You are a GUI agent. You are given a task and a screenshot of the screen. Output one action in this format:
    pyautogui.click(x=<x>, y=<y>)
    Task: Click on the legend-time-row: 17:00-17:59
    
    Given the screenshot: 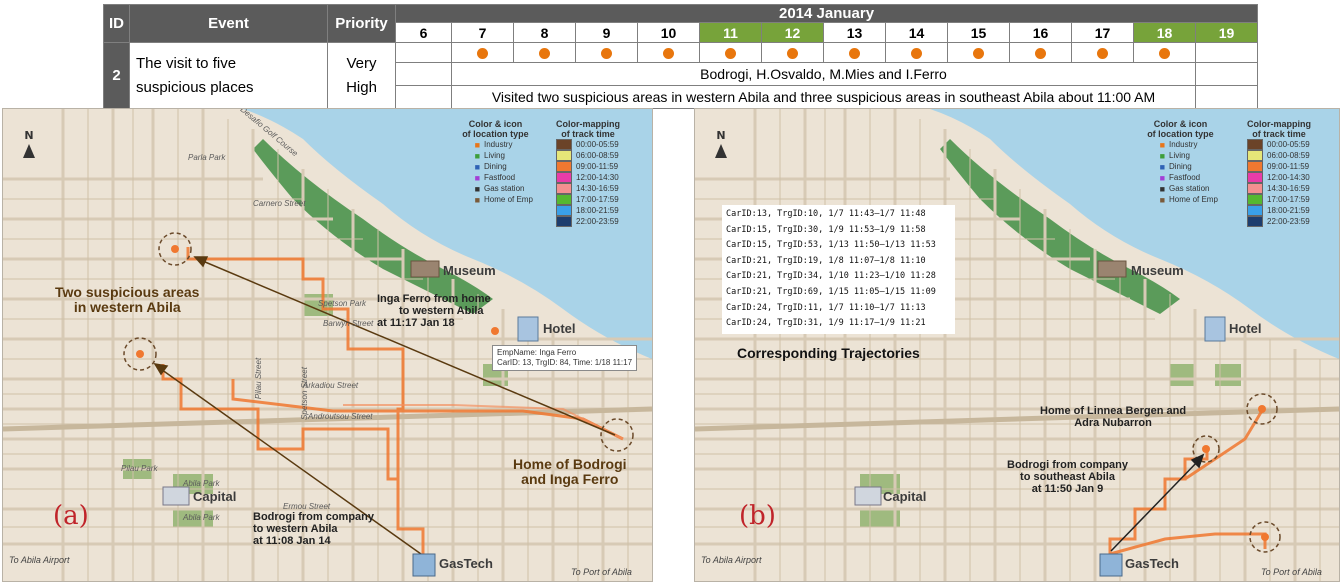 What is the action you would take?
    pyautogui.click(x=588, y=199)
    